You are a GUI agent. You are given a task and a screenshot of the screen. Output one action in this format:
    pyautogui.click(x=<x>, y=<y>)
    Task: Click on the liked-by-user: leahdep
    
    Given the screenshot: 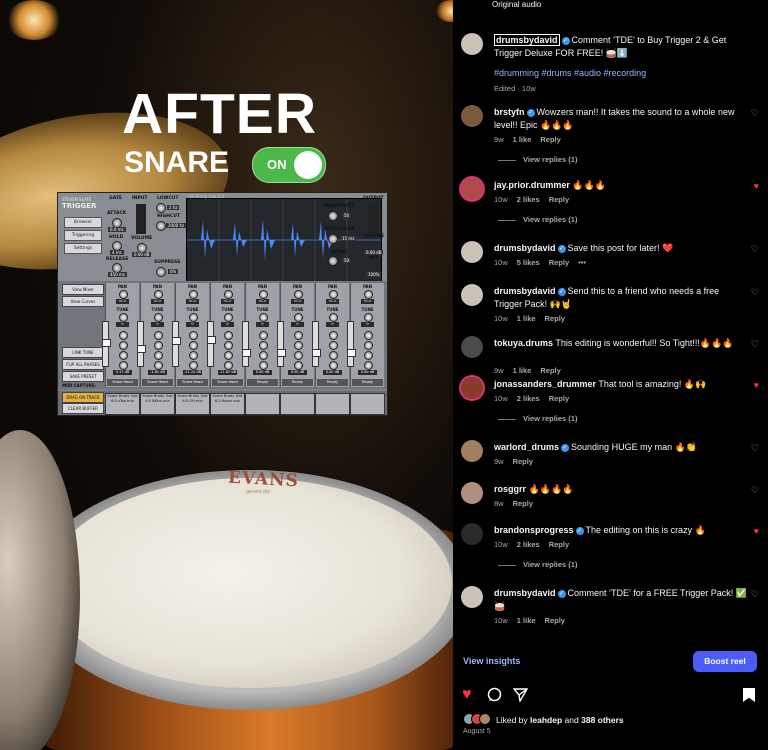 What is the action you would take?
    pyautogui.click(x=546, y=720)
    